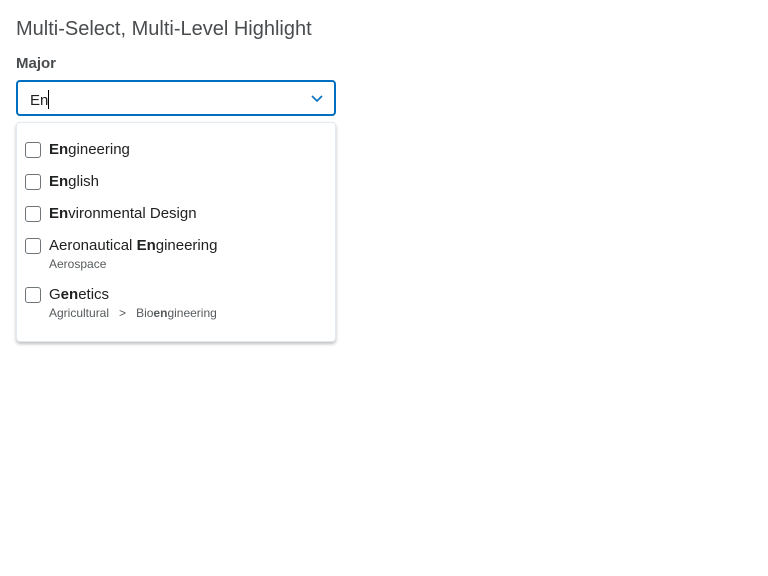 The image size is (768, 576). Describe the element at coordinates (74, 181) in the screenshot. I see `option-label: English` at that location.